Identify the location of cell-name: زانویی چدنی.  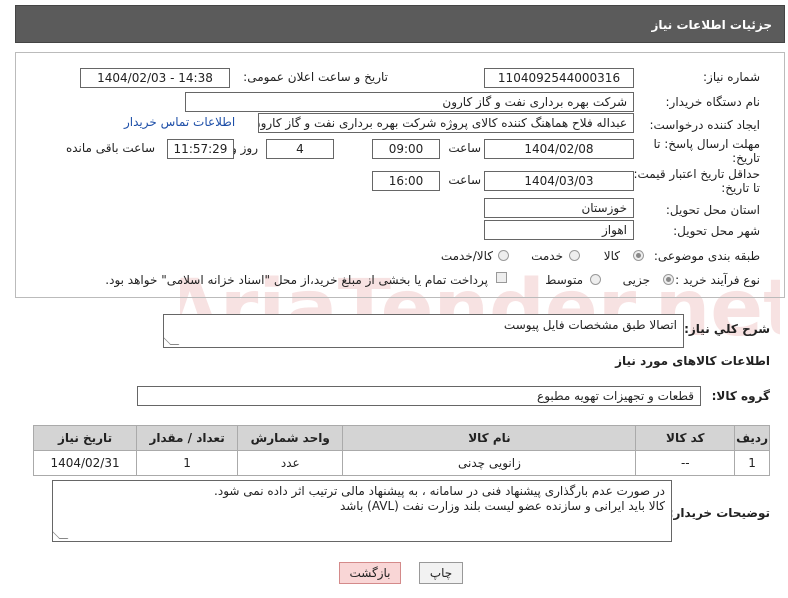
(489, 463).